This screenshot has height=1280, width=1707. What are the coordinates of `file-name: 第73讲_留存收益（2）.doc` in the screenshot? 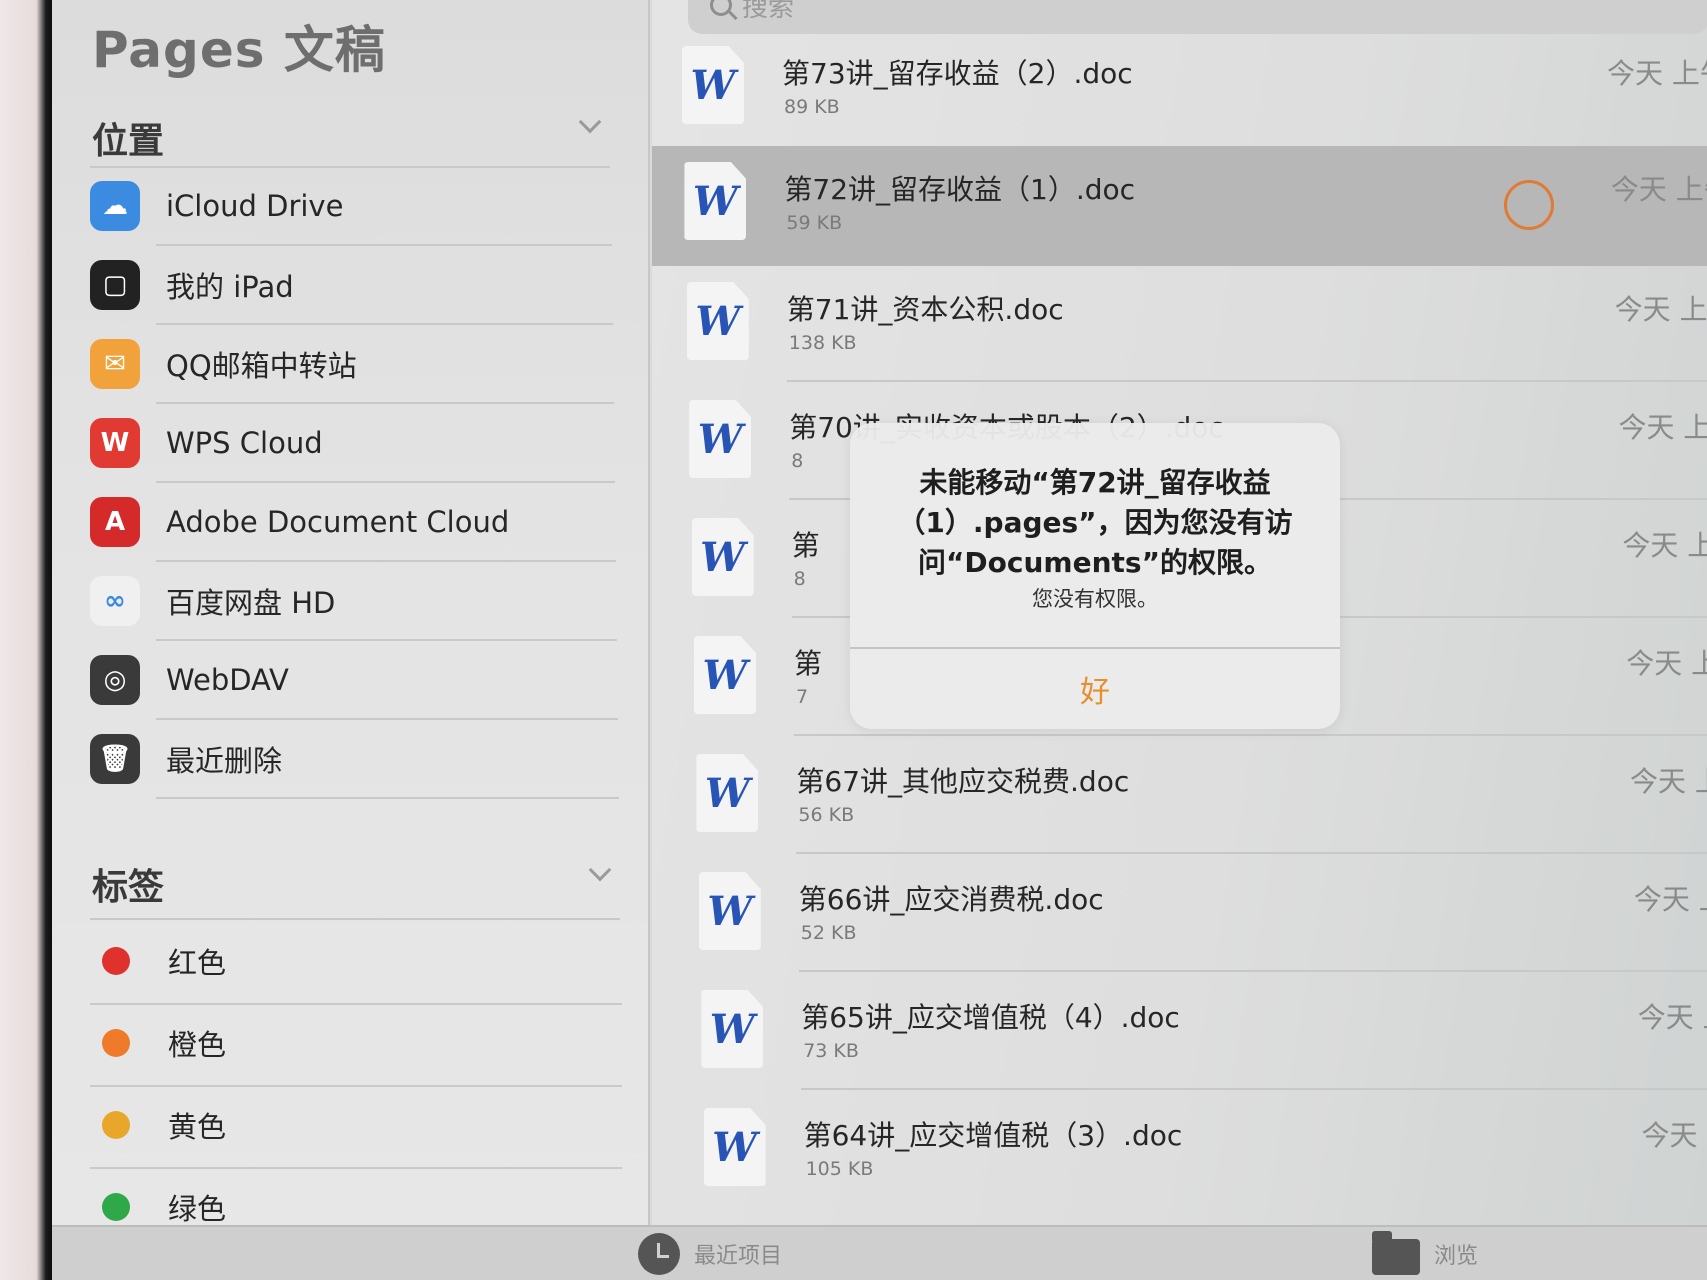 It's located at (957, 73).